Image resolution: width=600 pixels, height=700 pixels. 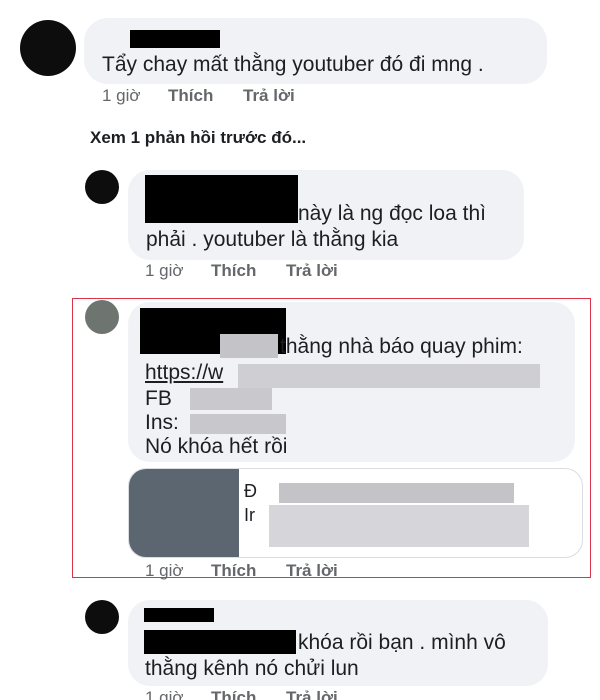 What do you see at coordinates (396, 493) in the screenshot?
I see `pixelated-preview-title` at bounding box center [396, 493].